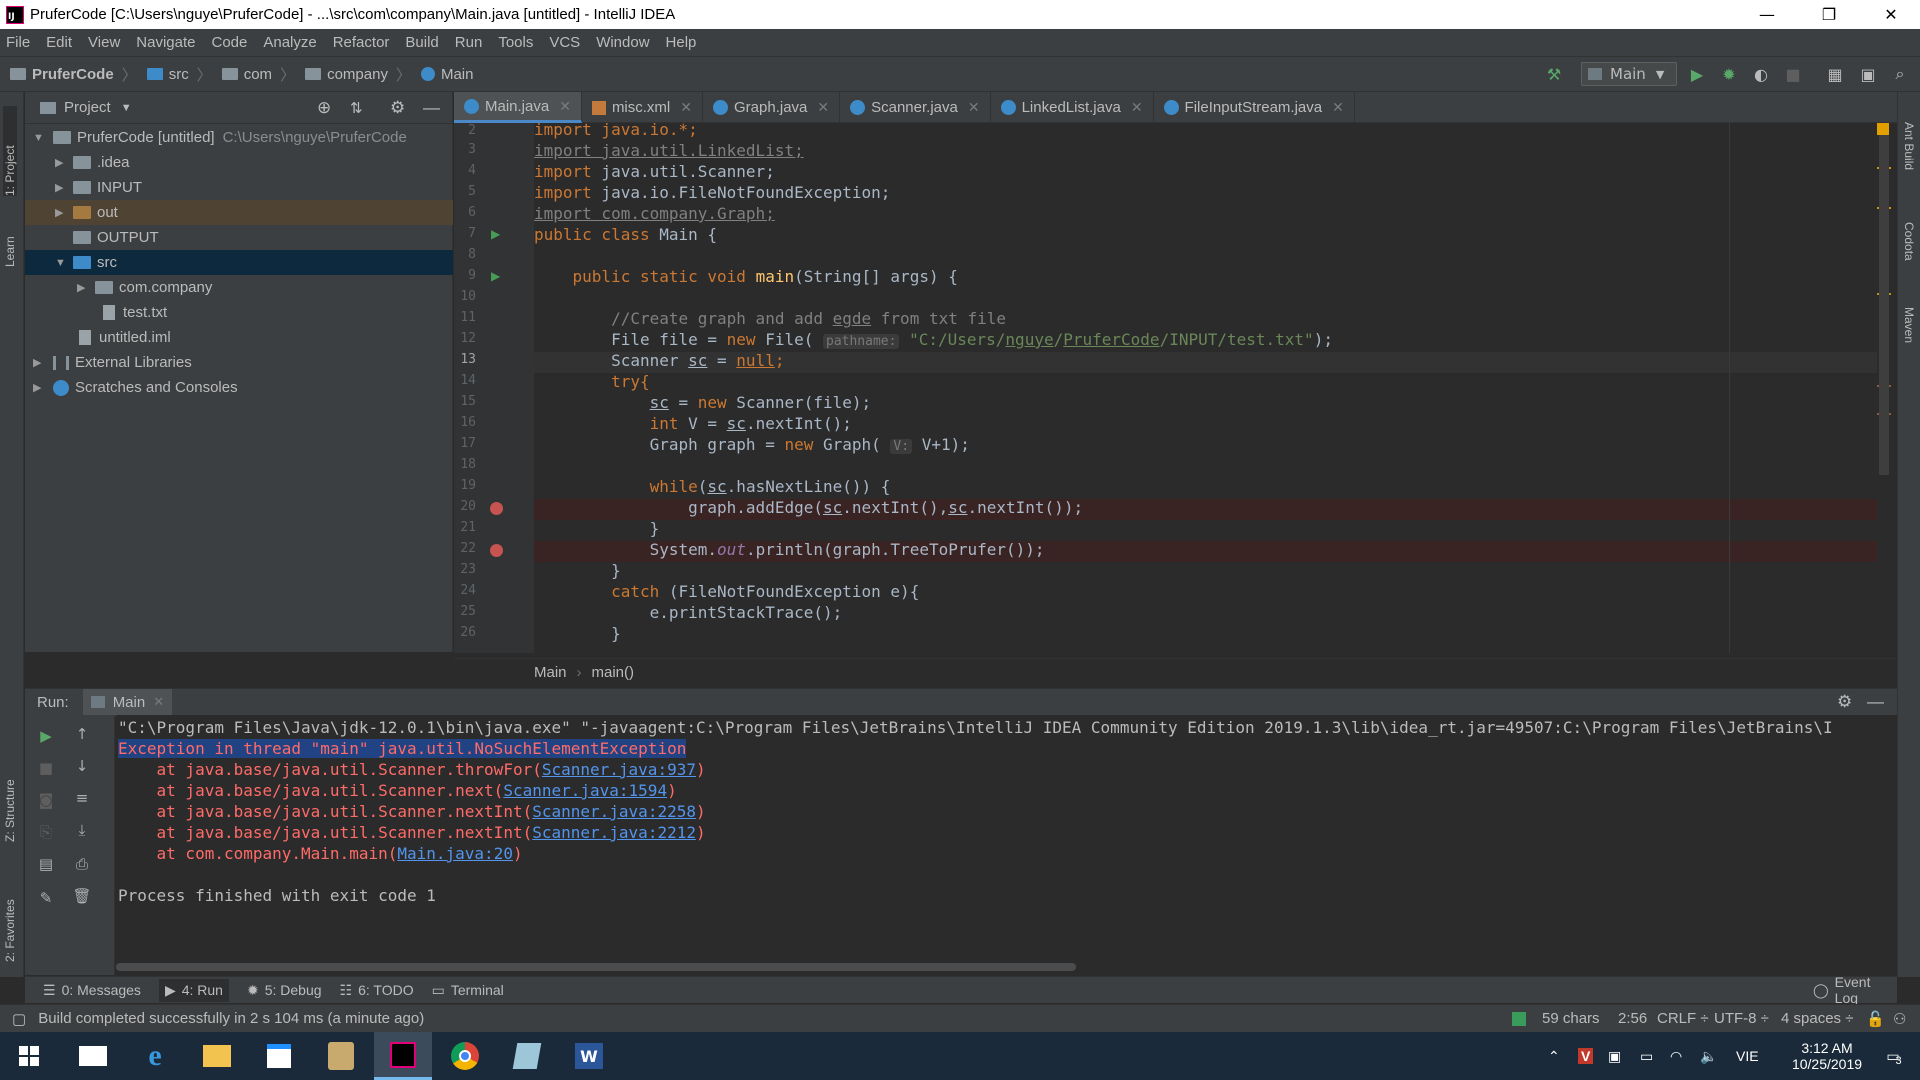 The image size is (1920, 1080). Describe the element at coordinates (1586, 1056) in the screenshot. I see `vietkey-tray-icon: V` at that location.